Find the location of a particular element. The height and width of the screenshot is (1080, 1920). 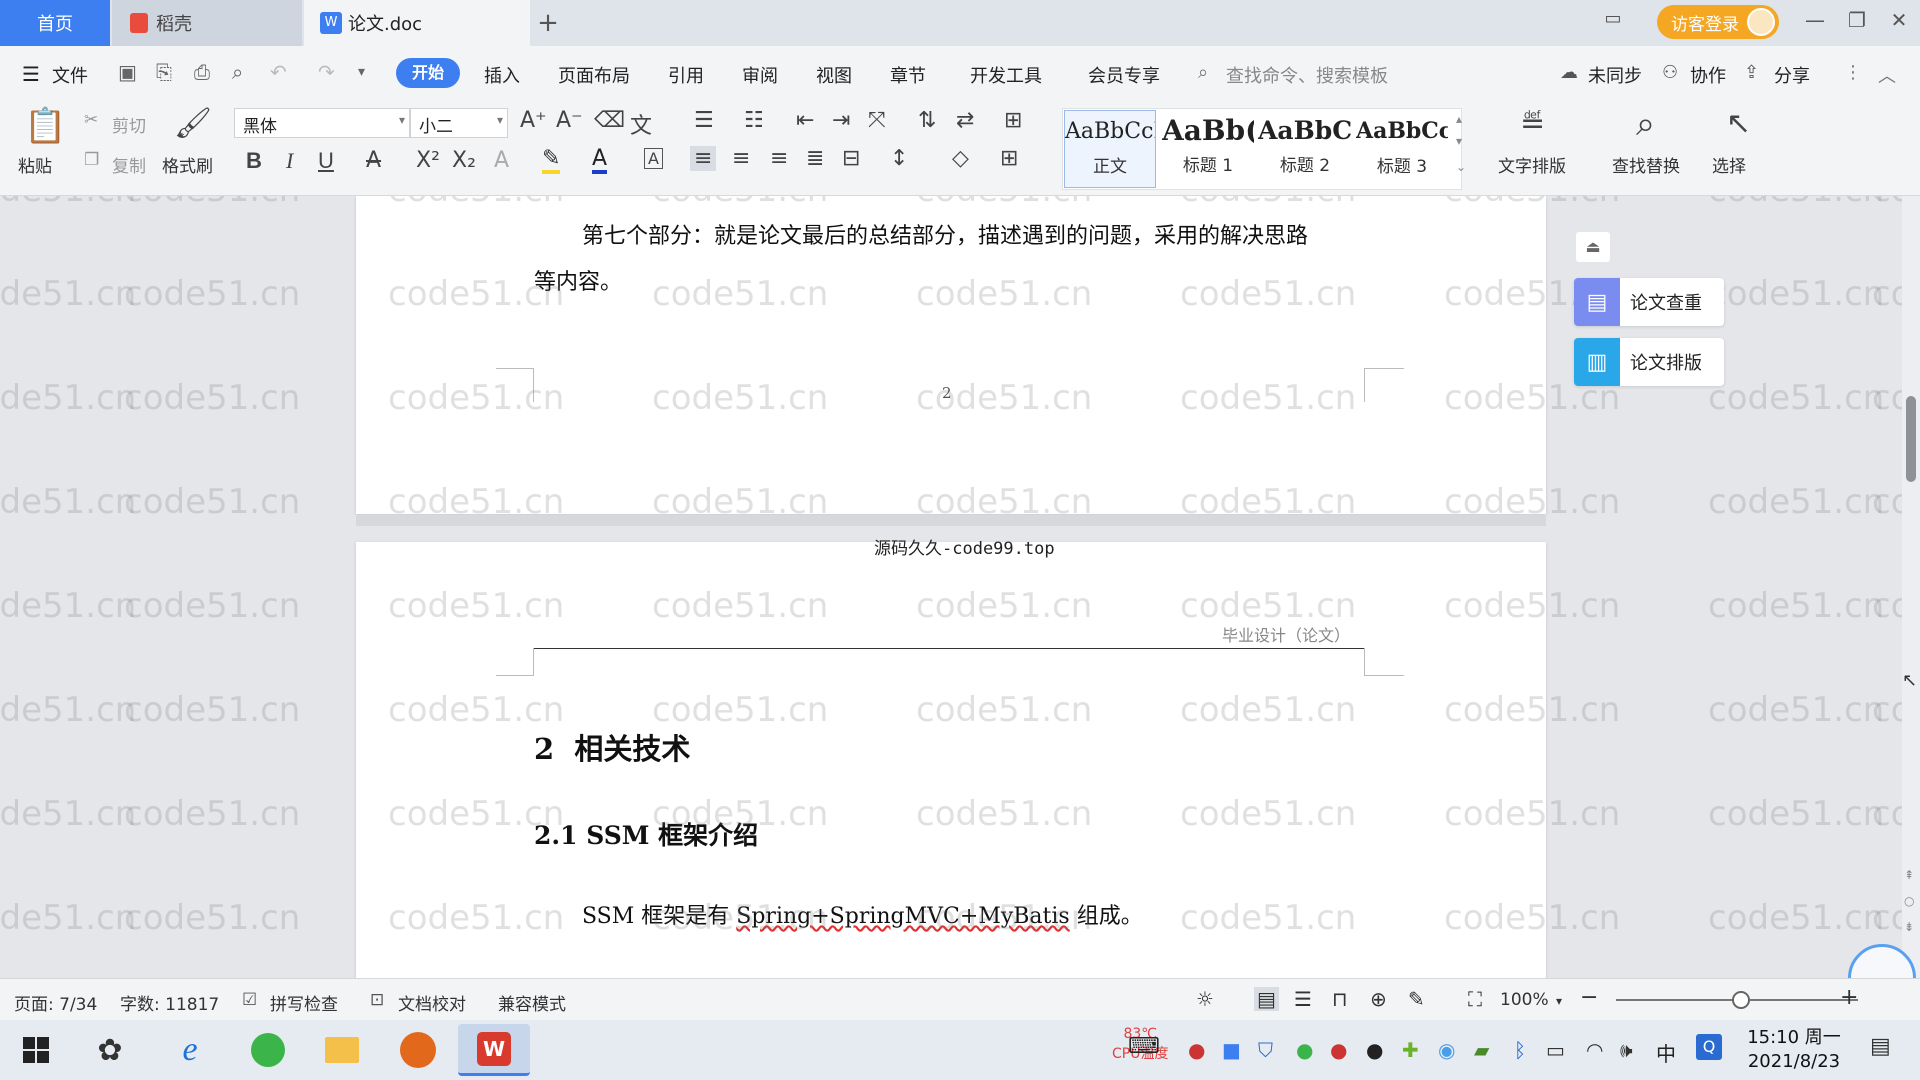

menu-view: 视图 is located at coordinates (834, 75).